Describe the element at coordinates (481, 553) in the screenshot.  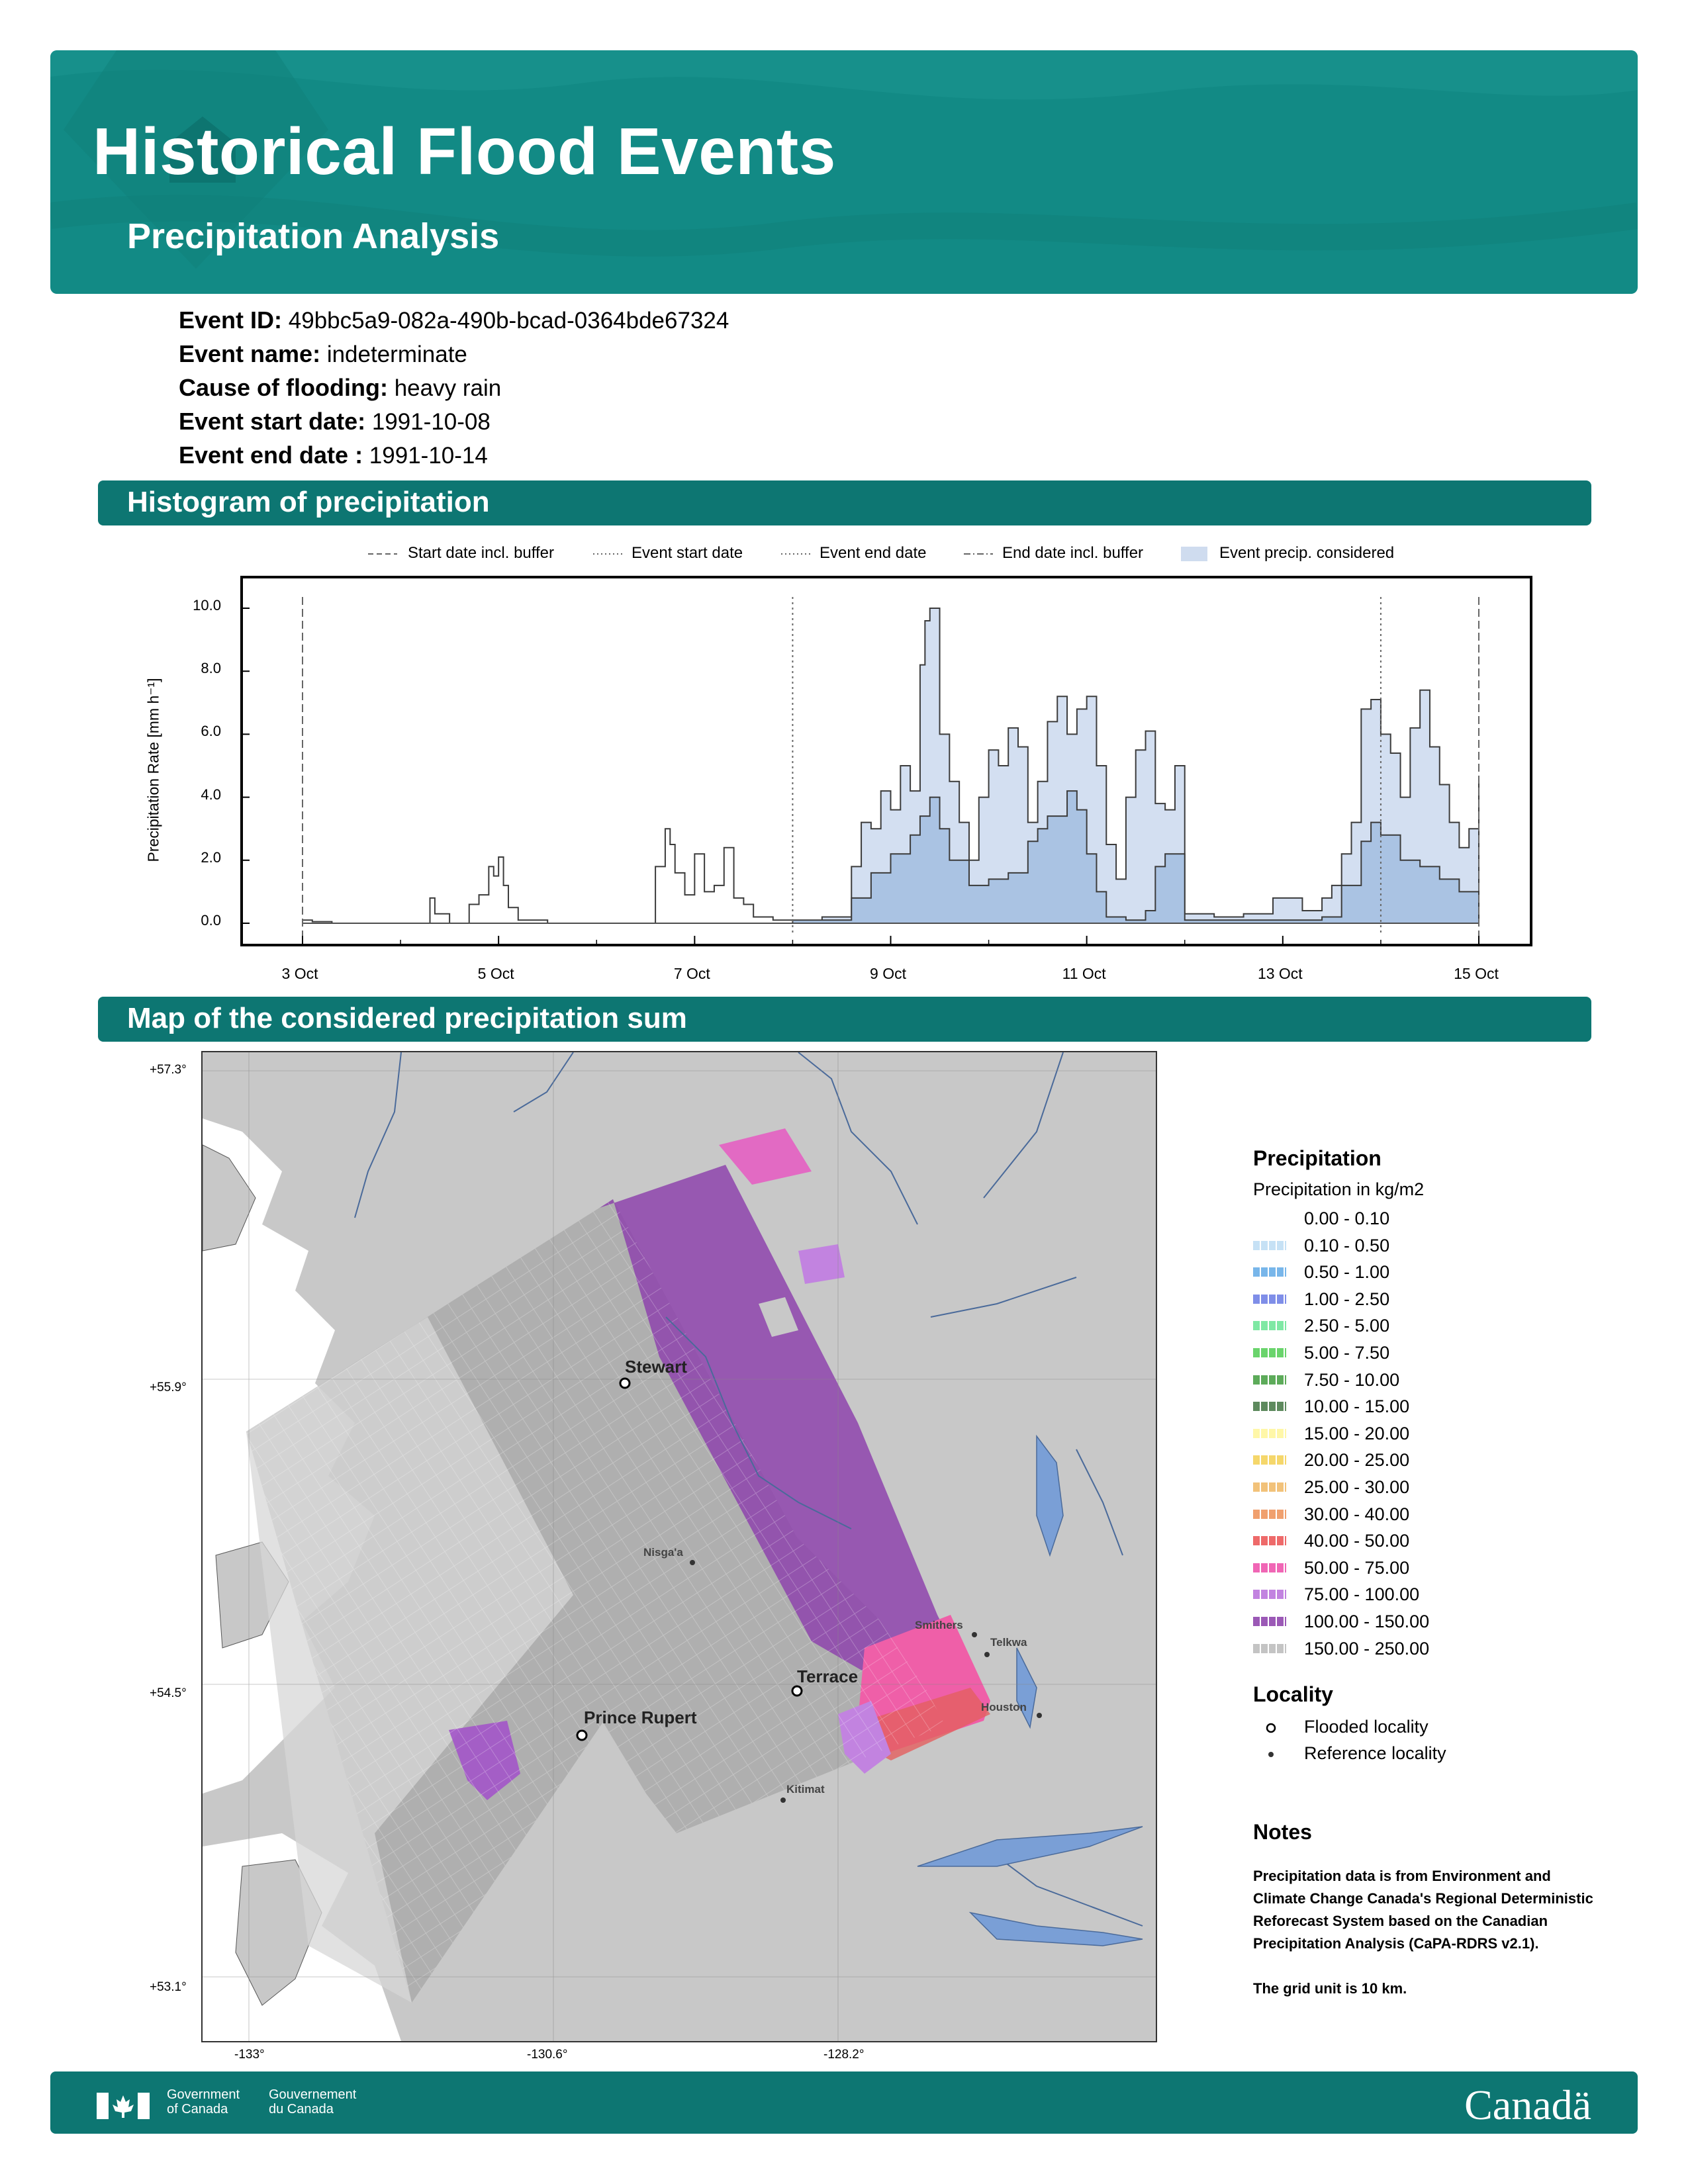
I see `legend-start-buffer: Start date incl. buffer` at that location.